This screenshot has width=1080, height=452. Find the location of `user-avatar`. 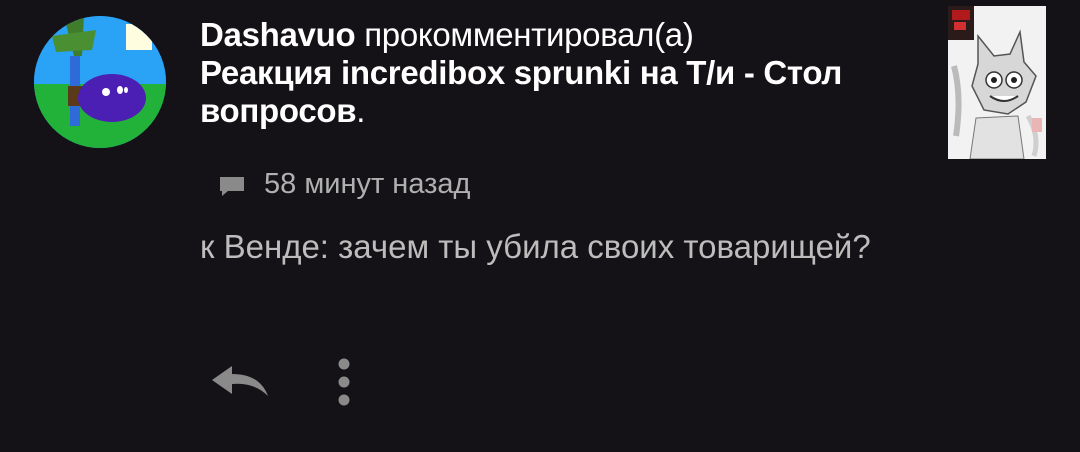

user-avatar is located at coordinates (100, 82).